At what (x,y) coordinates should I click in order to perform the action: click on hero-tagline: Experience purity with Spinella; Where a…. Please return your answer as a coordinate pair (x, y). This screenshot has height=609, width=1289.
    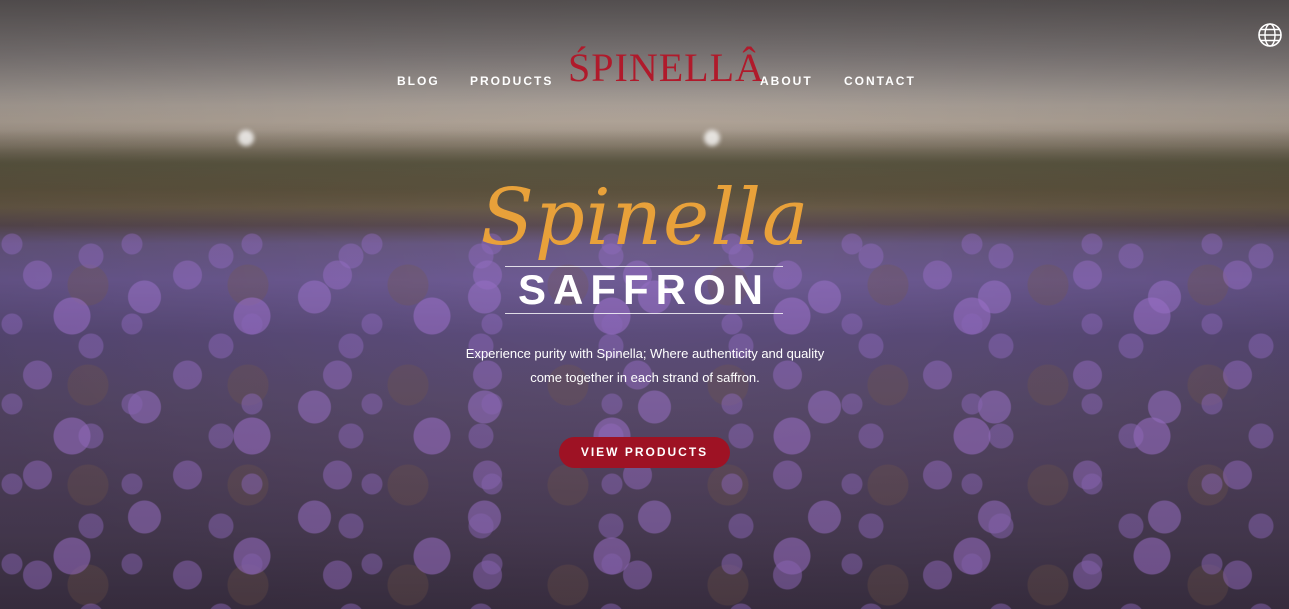
    Looking at the image, I should click on (645, 366).